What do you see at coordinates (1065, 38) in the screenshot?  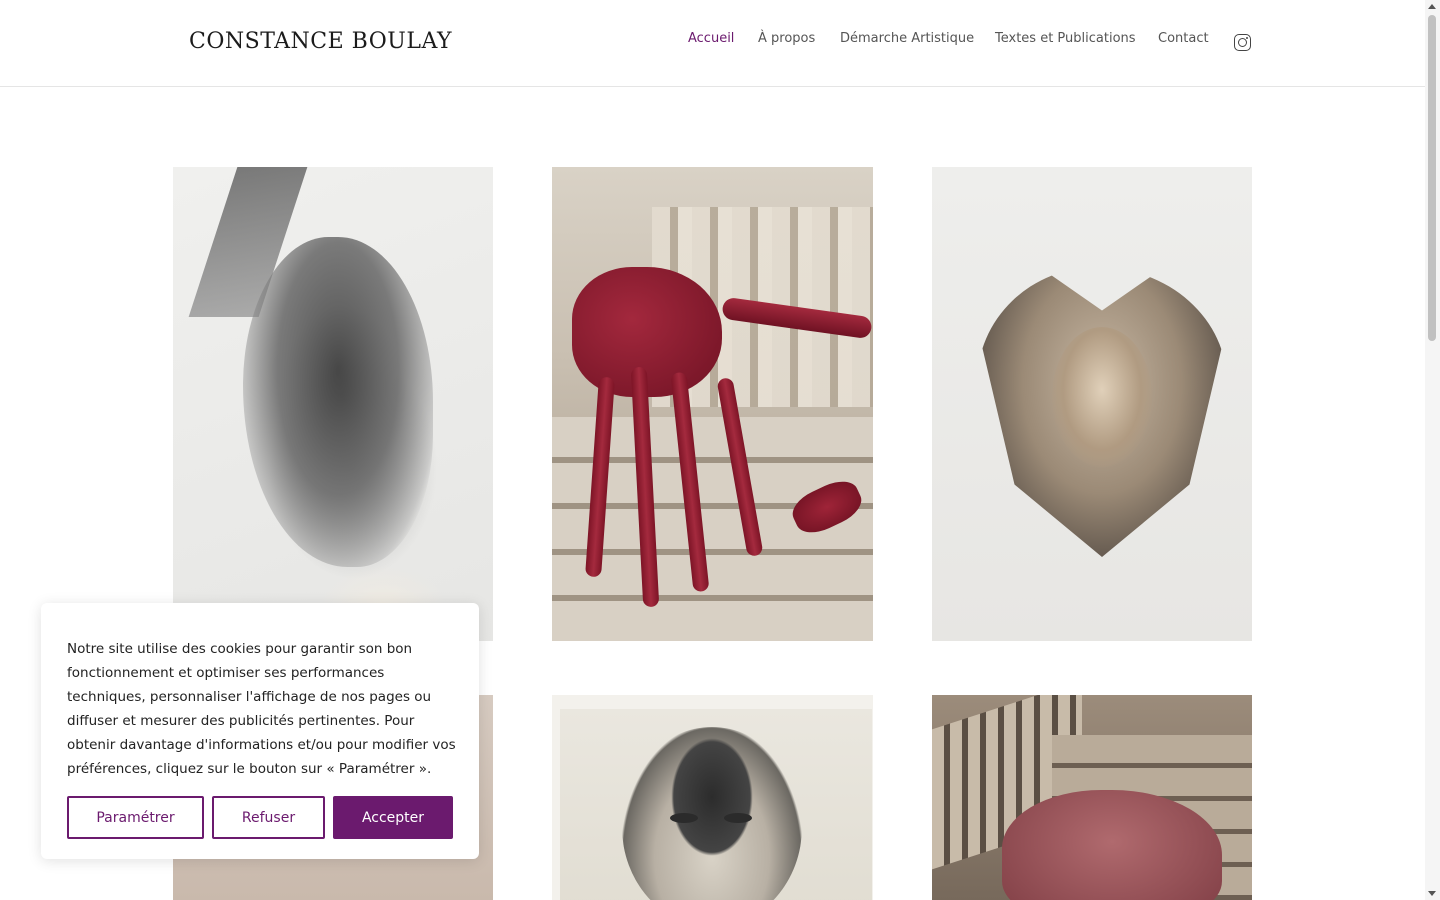 I see `nav-item-textes-publications: Textes et Publications` at bounding box center [1065, 38].